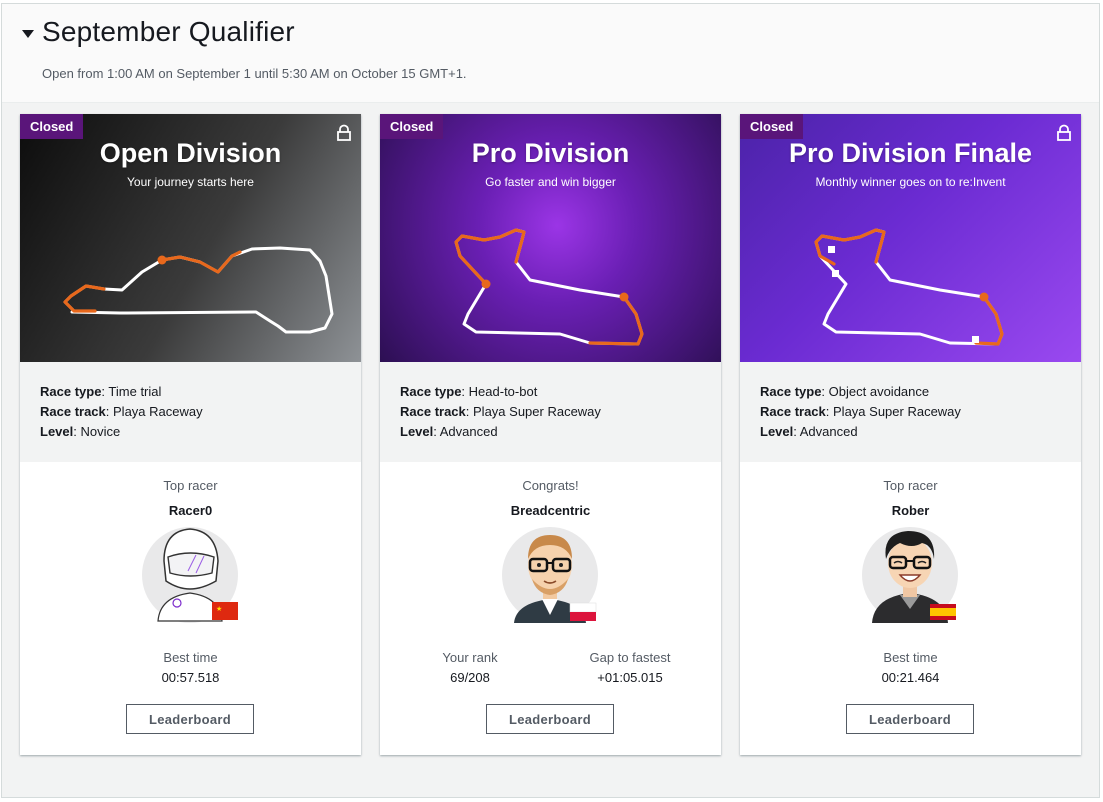 The width and height of the screenshot is (1103, 802). Describe the element at coordinates (845, 391) in the screenshot. I see `race-type-line: Race type: Object avoidance` at that location.